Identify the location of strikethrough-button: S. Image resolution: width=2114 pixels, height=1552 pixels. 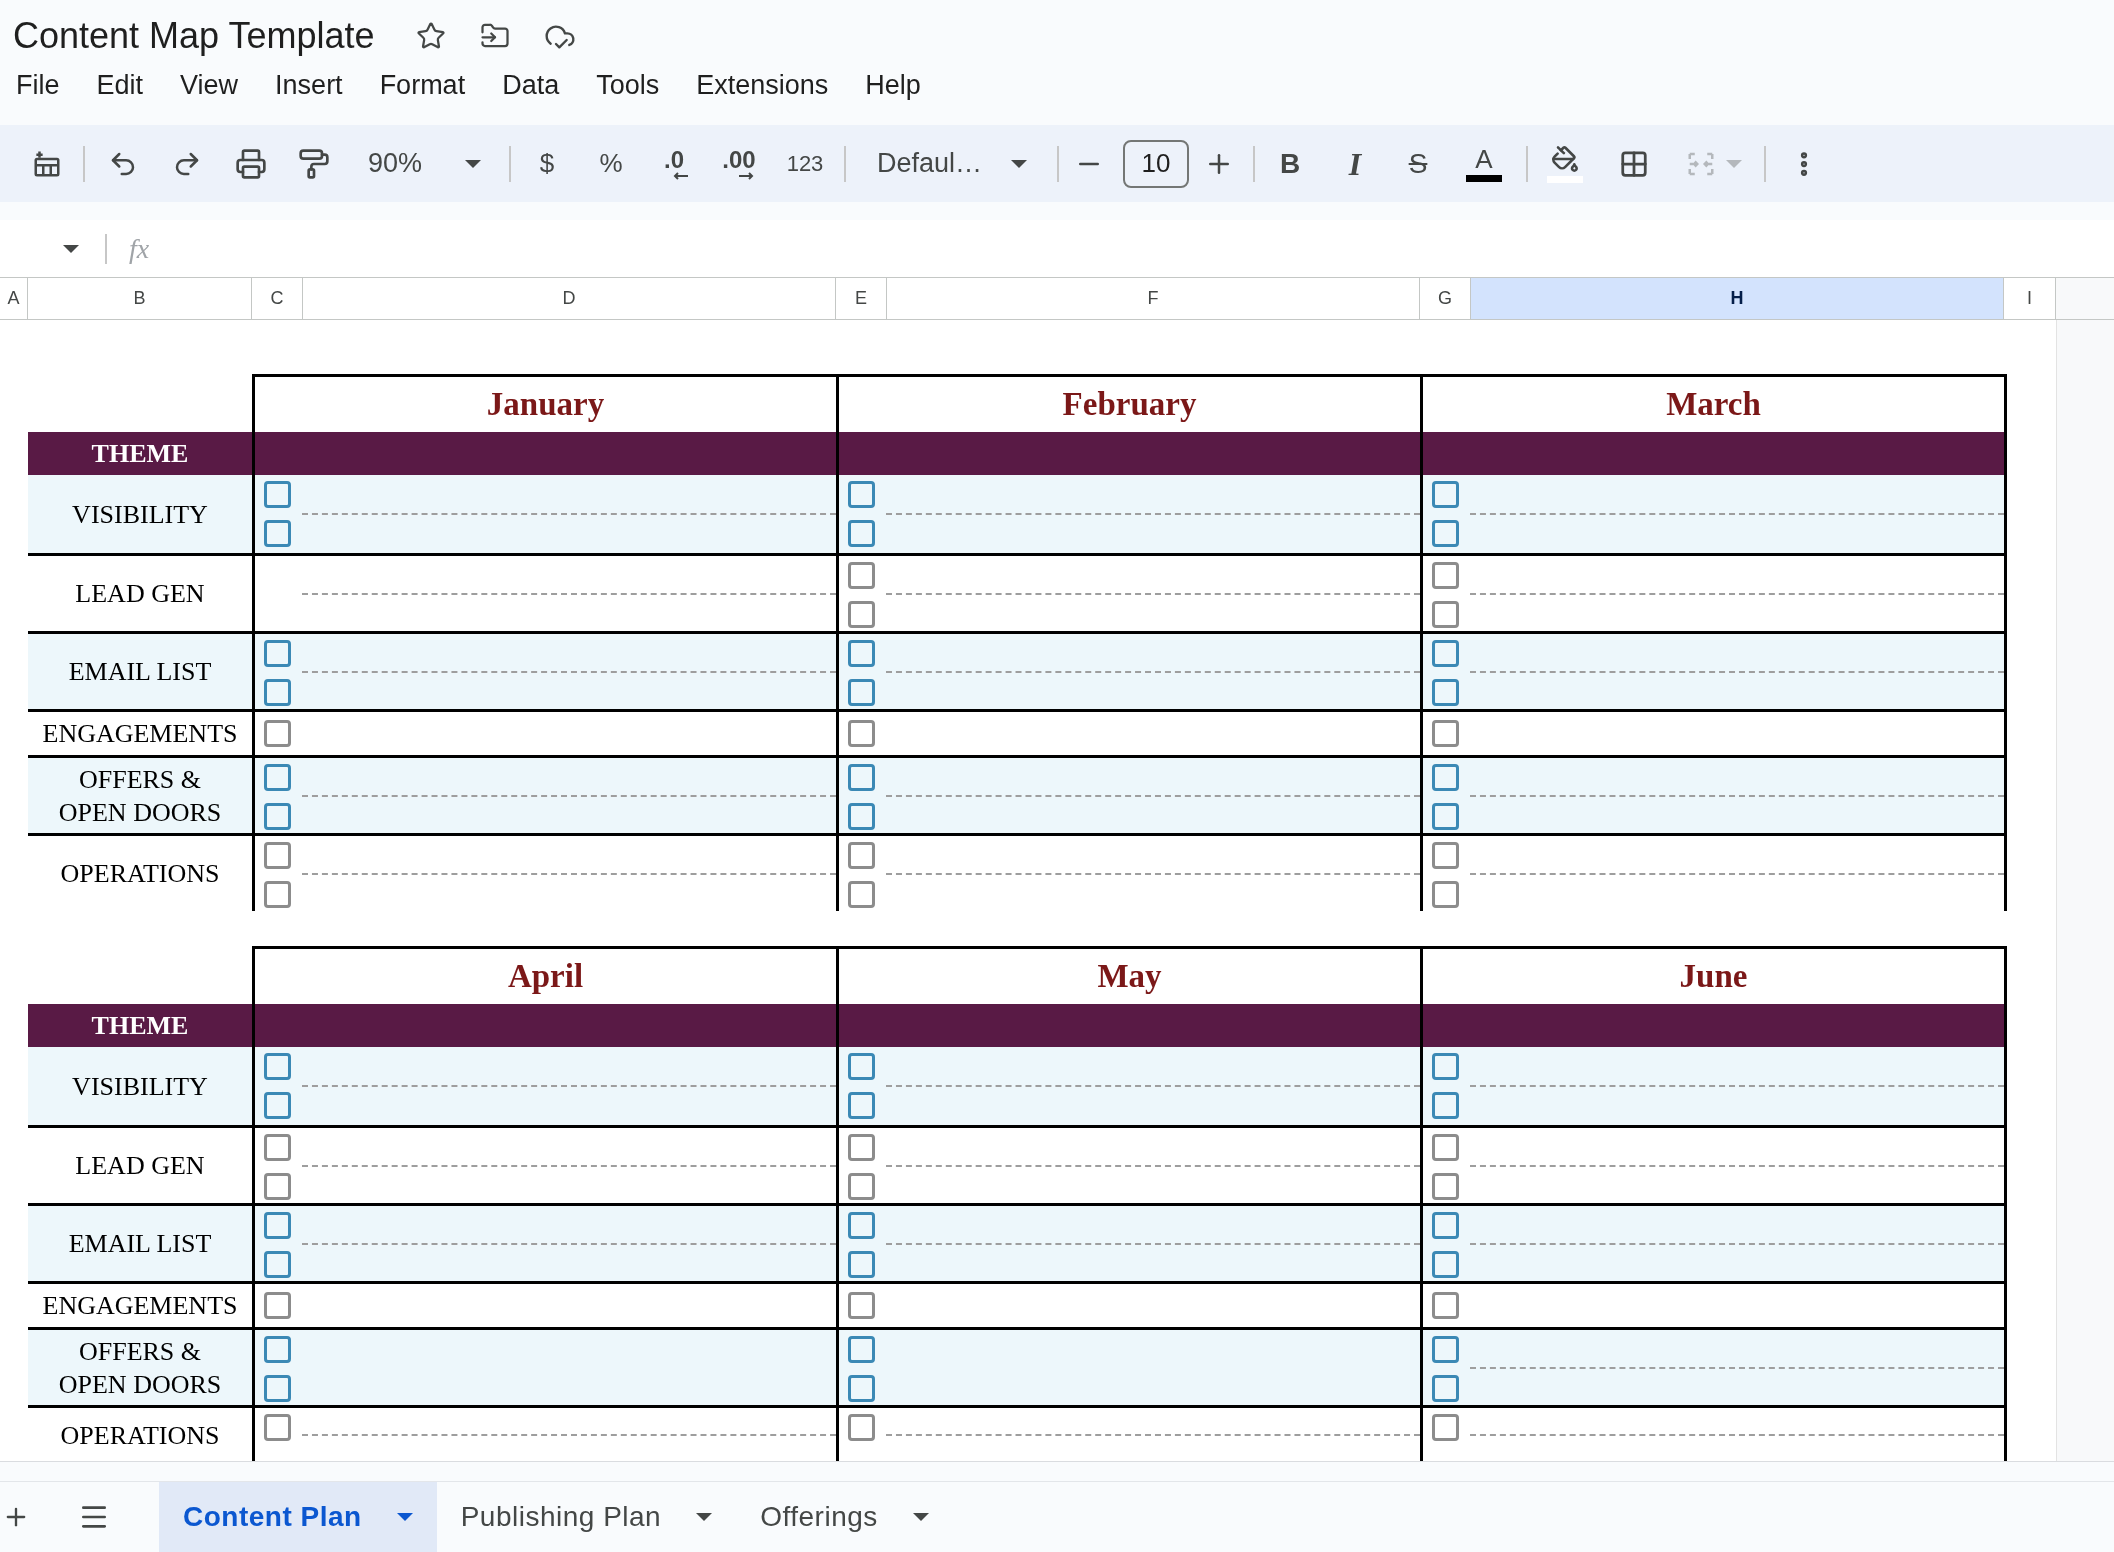
(1418, 163).